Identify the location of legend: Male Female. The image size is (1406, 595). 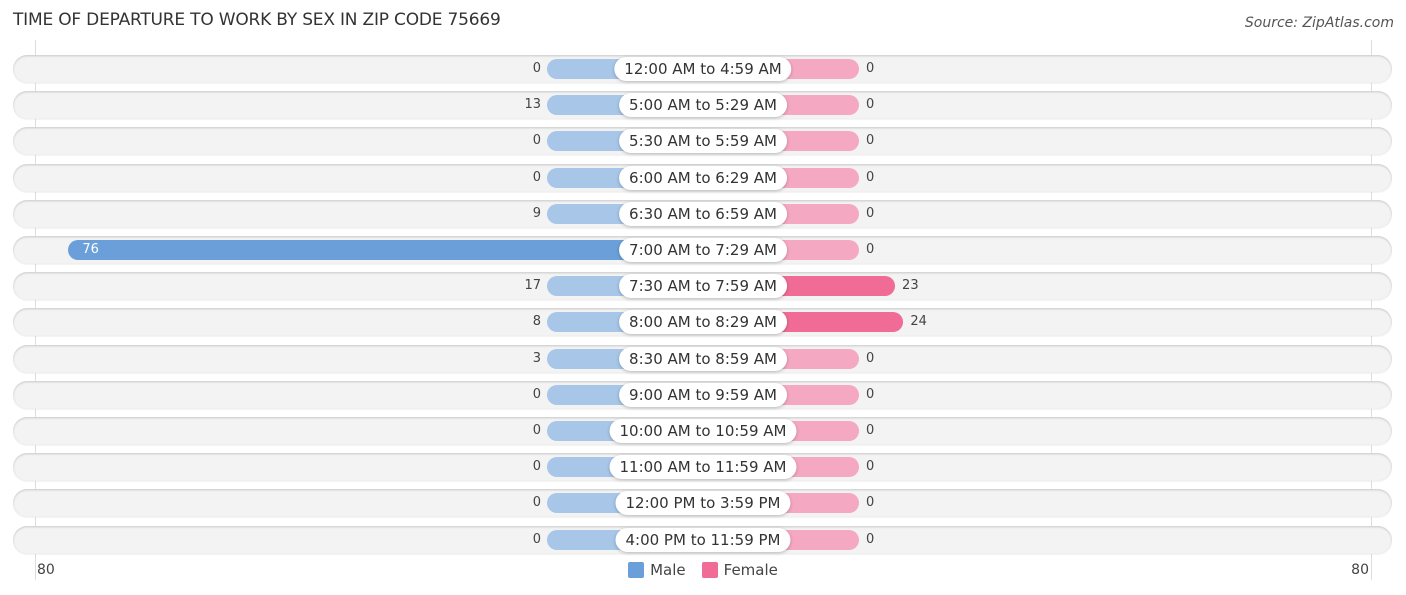
(703, 570).